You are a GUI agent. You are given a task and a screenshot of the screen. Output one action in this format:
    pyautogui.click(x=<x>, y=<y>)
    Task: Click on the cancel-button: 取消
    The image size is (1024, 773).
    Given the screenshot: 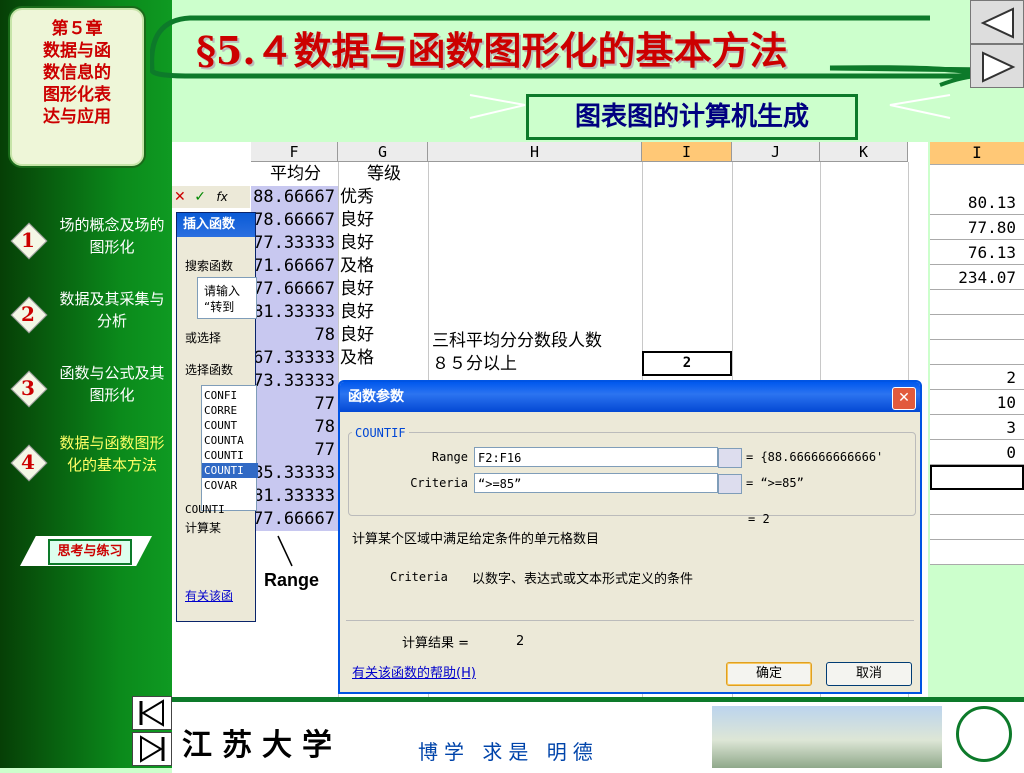 What is the action you would take?
    pyautogui.click(x=869, y=674)
    